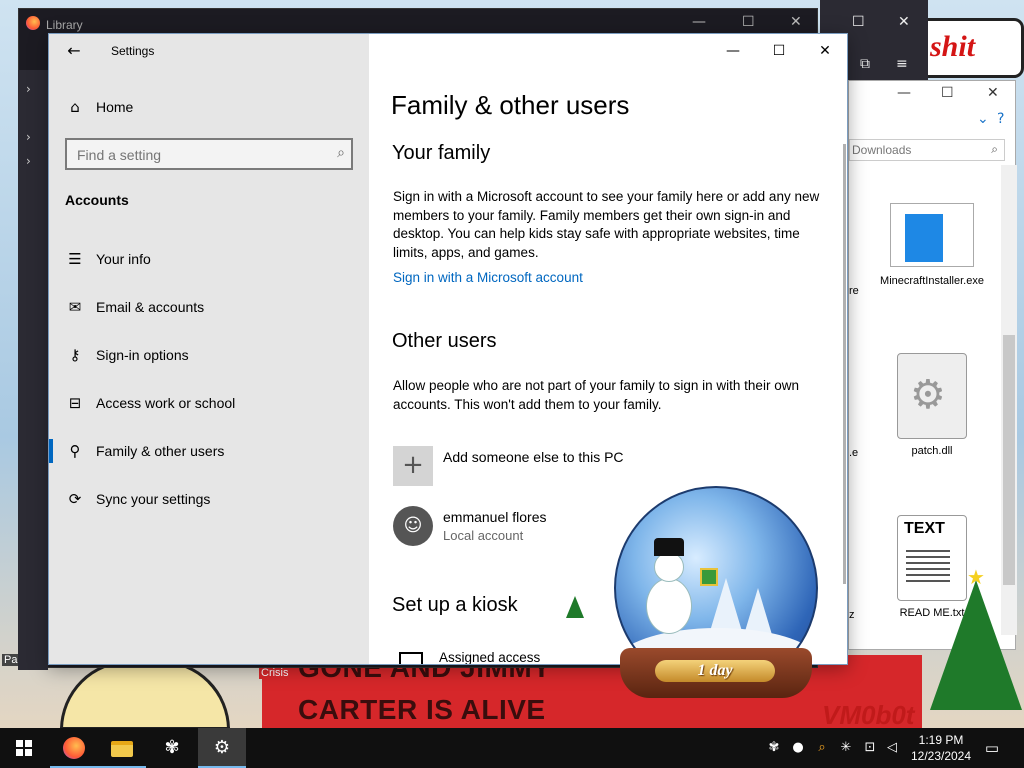 This screenshot has width=1024, height=768. What do you see at coordinates (75, 259) in the screenshot?
I see `person-card-icon: ☰` at bounding box center [75, 259].